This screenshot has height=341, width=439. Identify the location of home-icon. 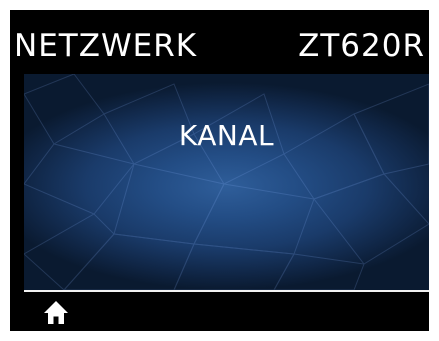
(56, 312).